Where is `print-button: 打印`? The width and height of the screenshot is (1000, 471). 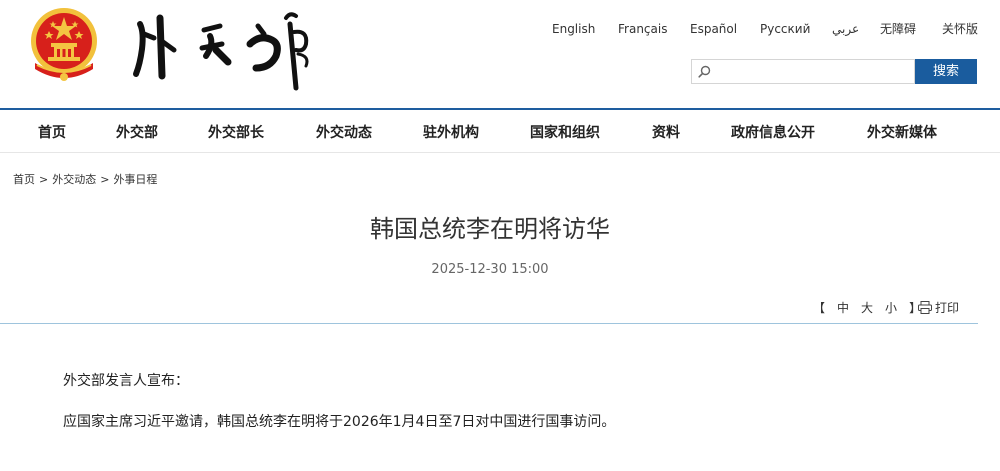 print-button: 打印 is located at coordinates (938, 307).